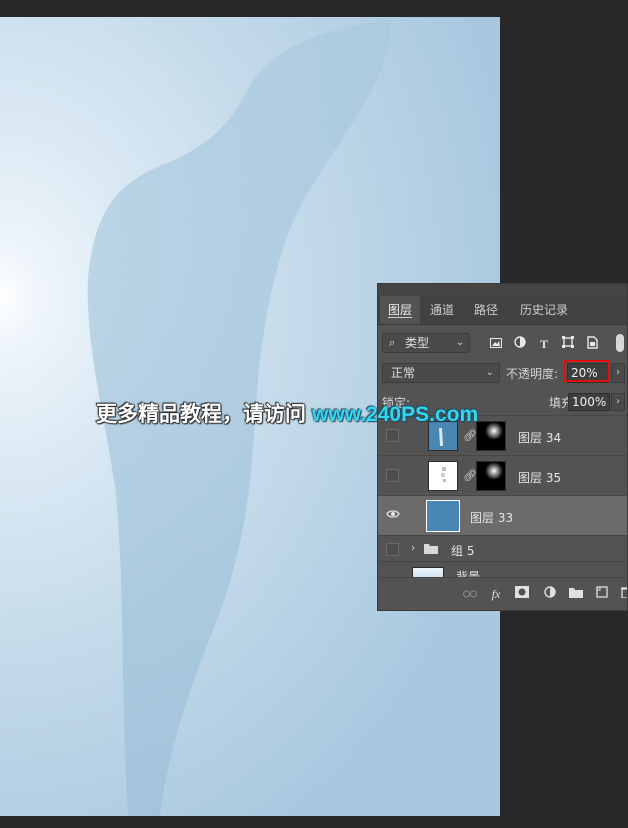 The image size is (628, 828). What do you see at coordinates (393, 516) in the screenshot?
I see `eye-icon` at bounding box center [393, 516].